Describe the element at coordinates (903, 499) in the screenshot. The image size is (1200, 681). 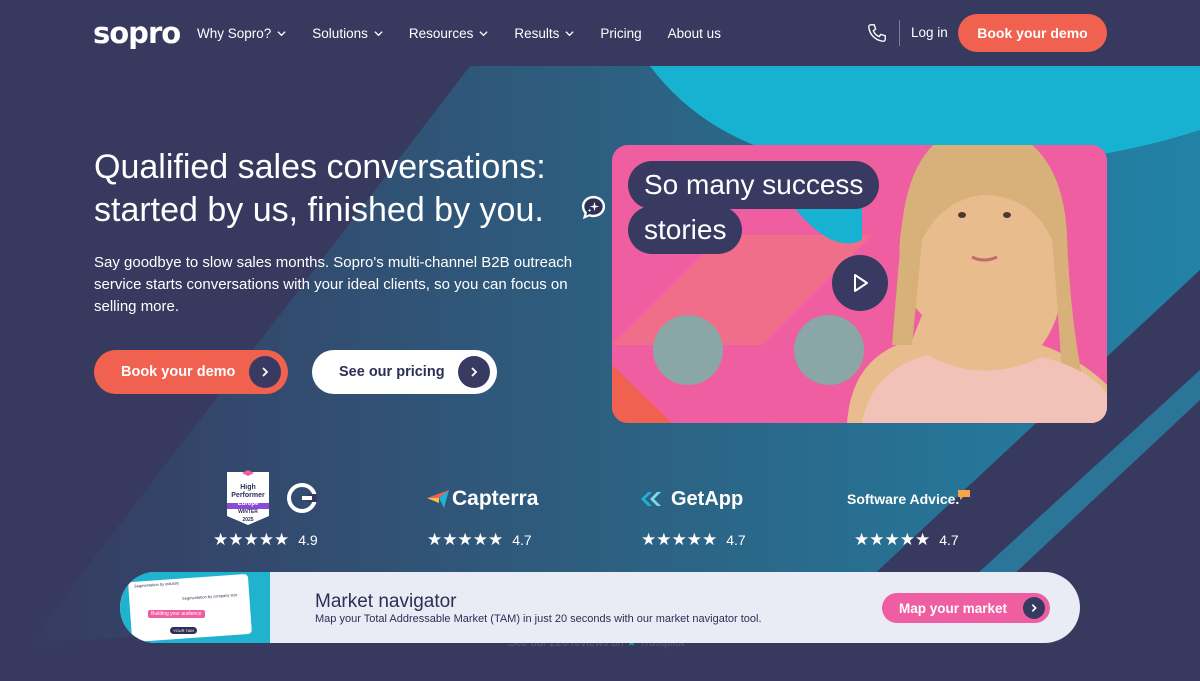
I see `review-name: Software Advice.` at that location.